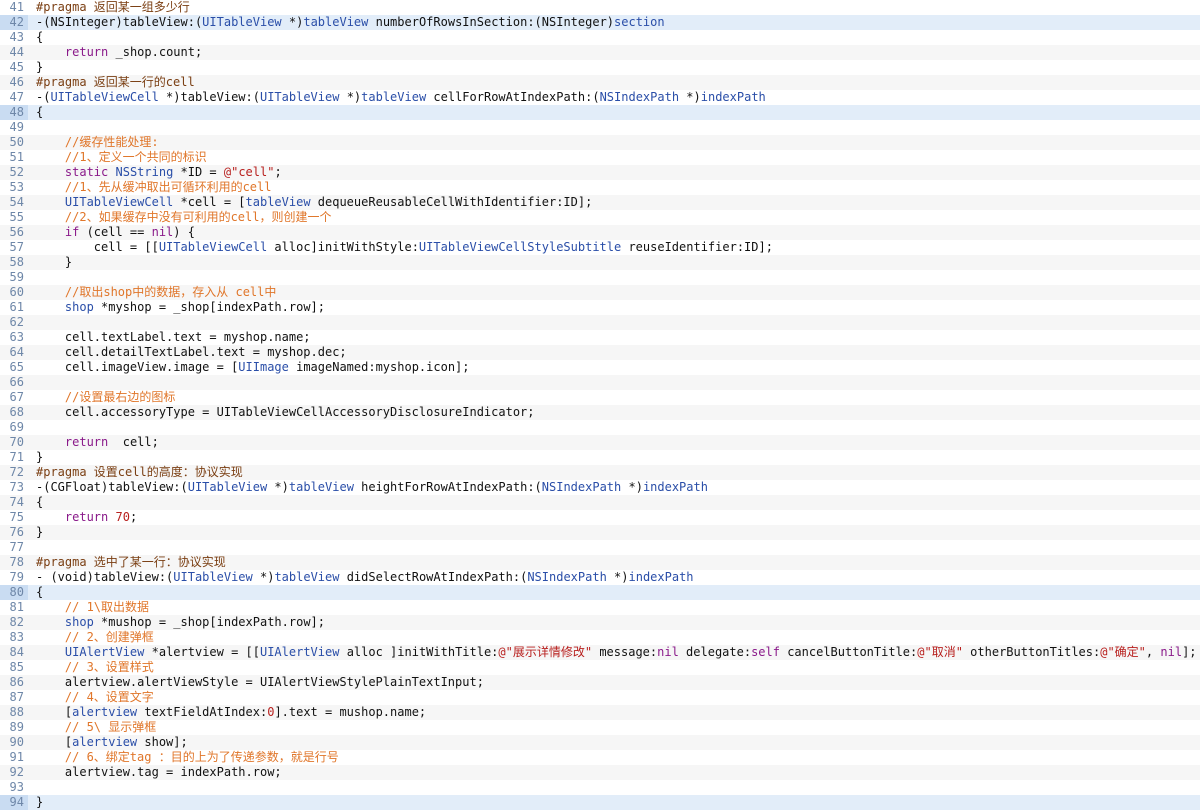 Image resolution: width=1200 pixels, height=810 pixels. Describe the element at coordinates (278, 172) in the screenshot. I see `code-token: ;` at that location.